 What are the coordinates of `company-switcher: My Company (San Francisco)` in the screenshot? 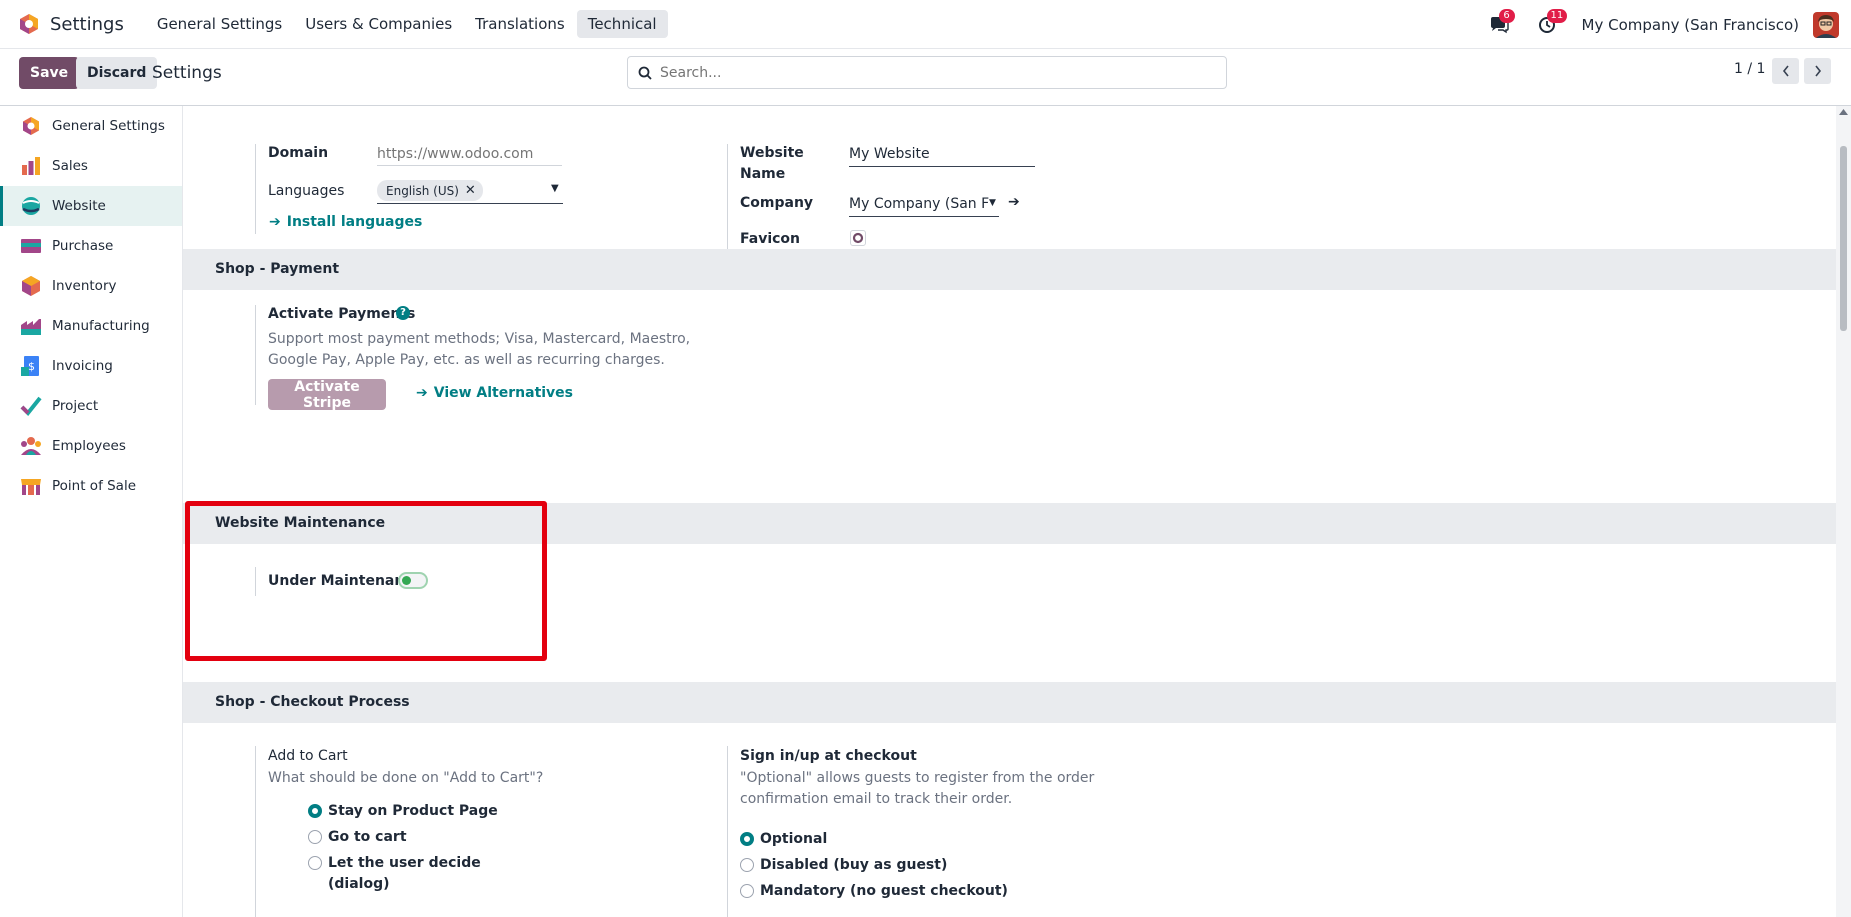 It's located at (1690, 25).